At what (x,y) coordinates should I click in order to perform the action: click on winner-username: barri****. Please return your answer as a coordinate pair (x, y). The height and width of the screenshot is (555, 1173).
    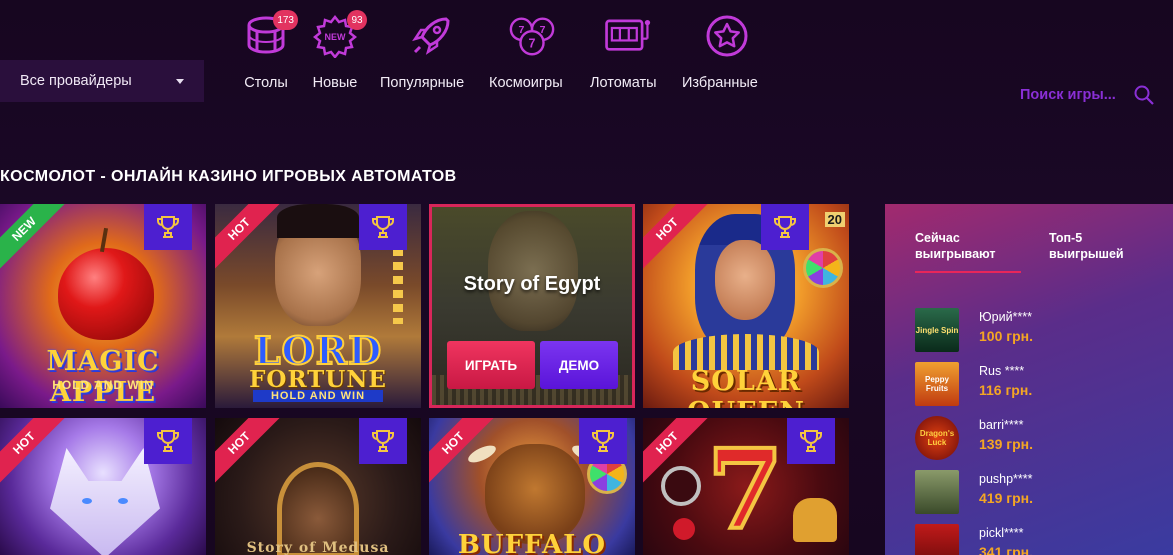
    Looking at the image, I should click on (1001, 425).